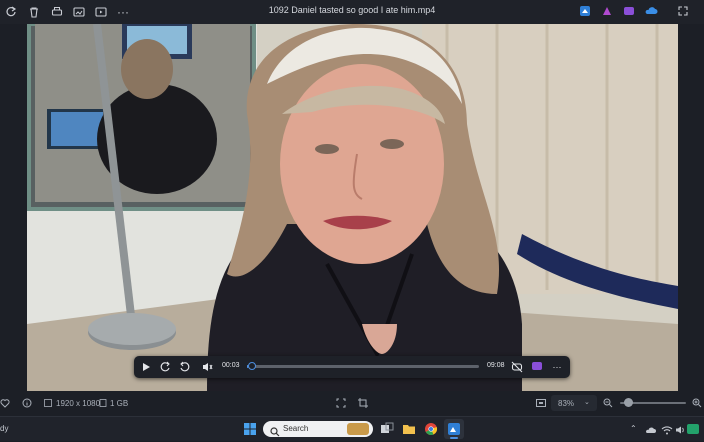  What do you see at coordinates (48, 403) in the screenshot?
I see `resolution-icon` at bounding box center [48, 403].